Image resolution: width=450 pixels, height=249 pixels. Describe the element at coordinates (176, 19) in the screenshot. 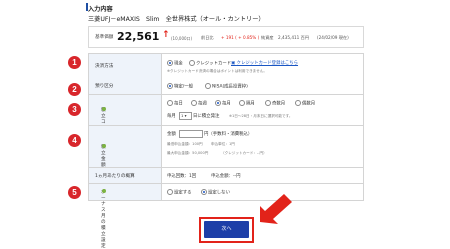

I see `fund-name: 三菱UFJ－eMAXIS Slim 全世界株式（オール・カントリー）` at that location.